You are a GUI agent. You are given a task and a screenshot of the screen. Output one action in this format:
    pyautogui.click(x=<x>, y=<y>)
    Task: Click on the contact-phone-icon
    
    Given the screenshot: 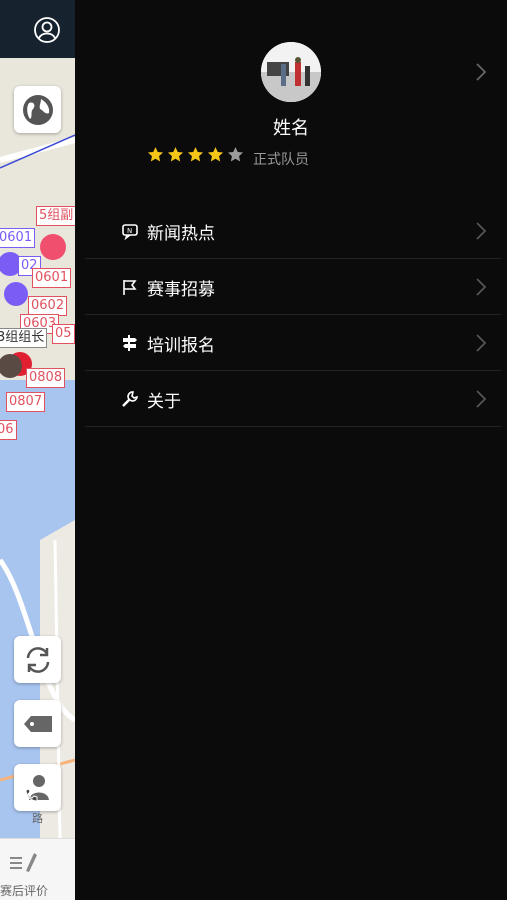 What is the action you would take?
    pyautogui.click(x=36, y=788)
    